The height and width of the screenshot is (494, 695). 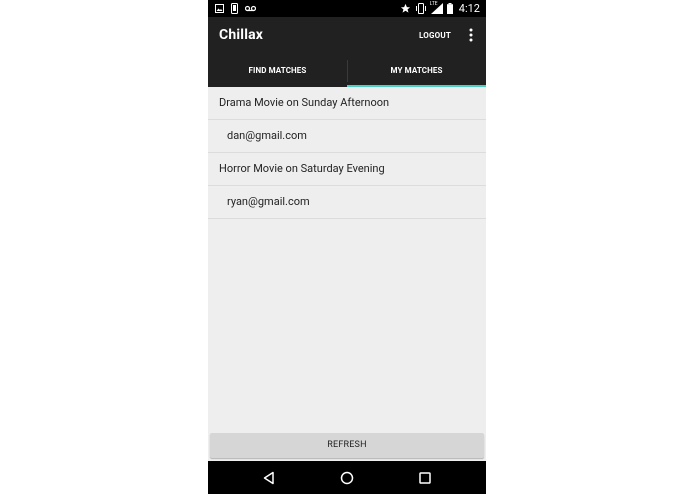 I want to click on home-icon, so click(x=347, y=478).